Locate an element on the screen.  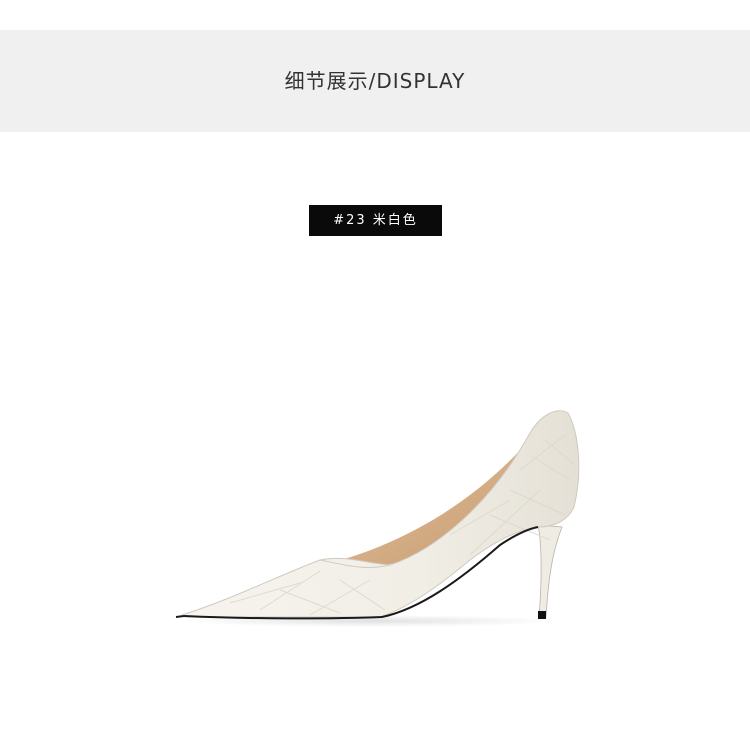
header-band: 细节展示/DISPLAY is located at coordinates (375, 81).